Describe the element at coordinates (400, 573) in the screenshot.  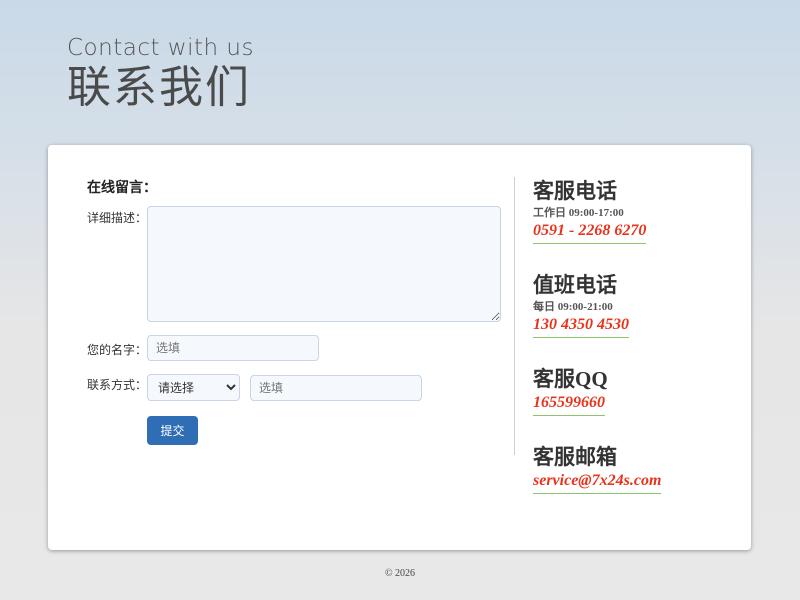
I see `copyright-footer: © 2026` at that location.